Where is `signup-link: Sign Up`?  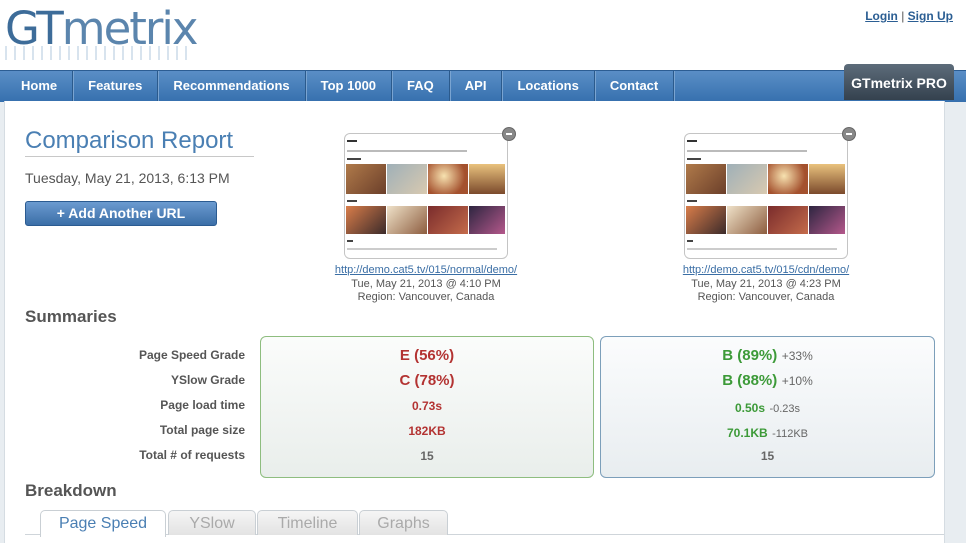
signup-link: Sign Up is located at coordinates (930, 16).